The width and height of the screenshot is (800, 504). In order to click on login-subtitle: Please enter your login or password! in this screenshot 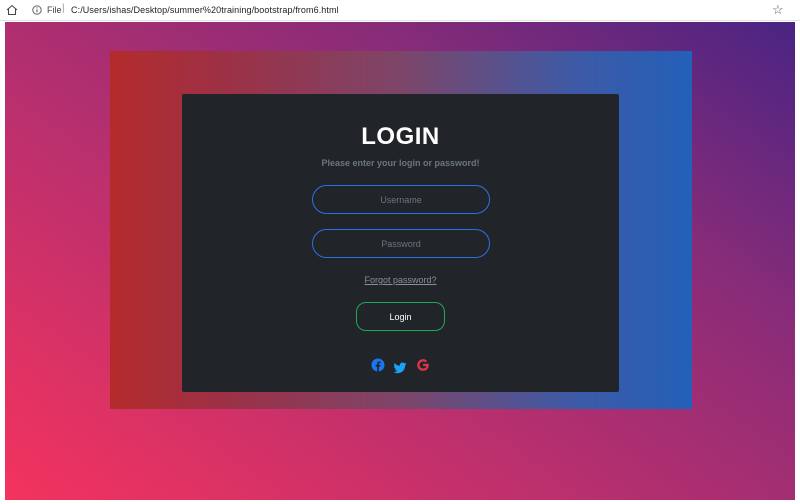, I will do `click(400, 163)`.